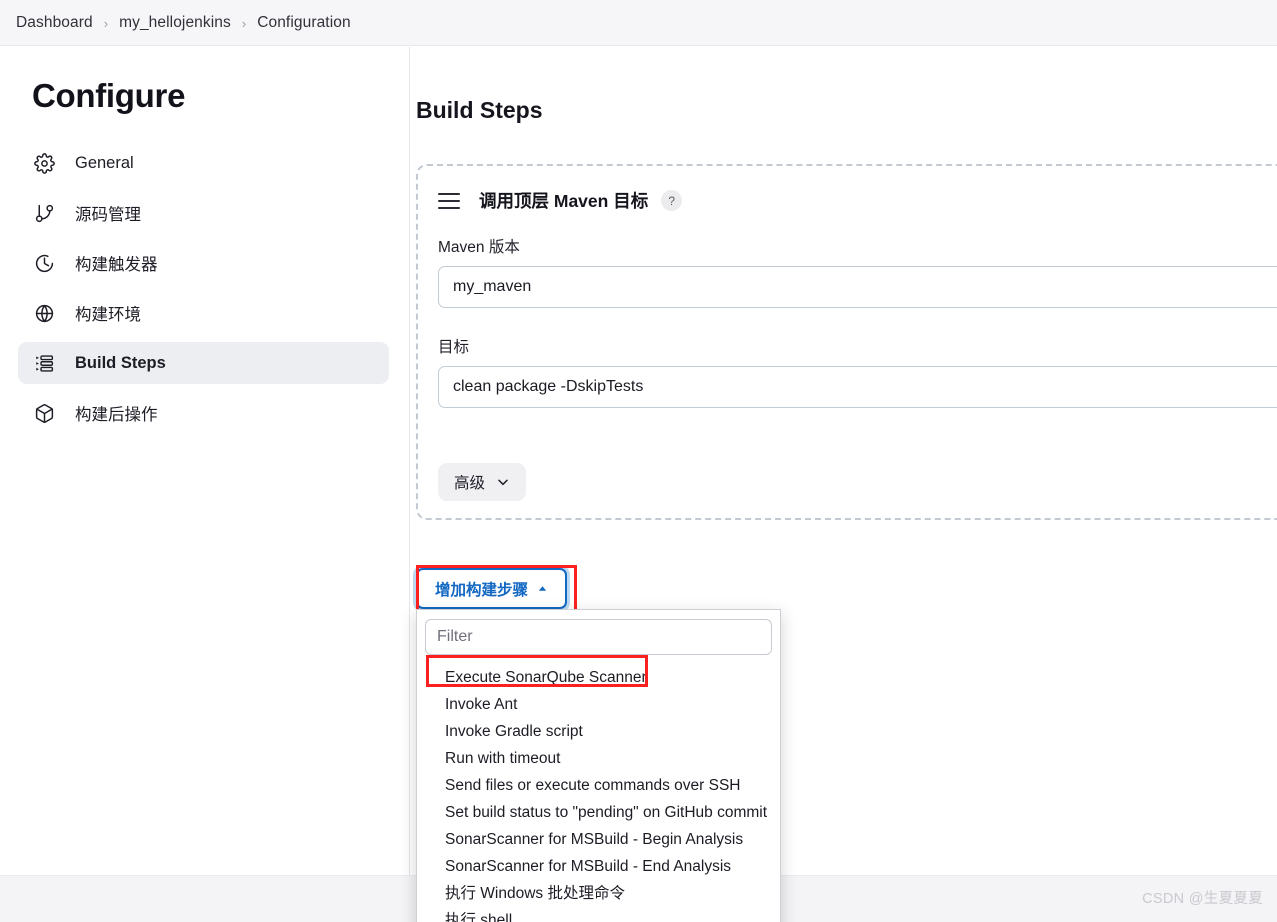  Describe the element at coordinates (304, 23) in the screenshot. I see `breadcrumb-item-configuration: Configuration` at that location.